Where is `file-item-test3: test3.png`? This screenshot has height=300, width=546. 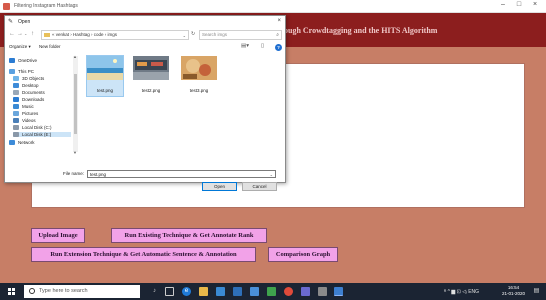 file-item-test3: test3.png is located at coordinates (199, 74).